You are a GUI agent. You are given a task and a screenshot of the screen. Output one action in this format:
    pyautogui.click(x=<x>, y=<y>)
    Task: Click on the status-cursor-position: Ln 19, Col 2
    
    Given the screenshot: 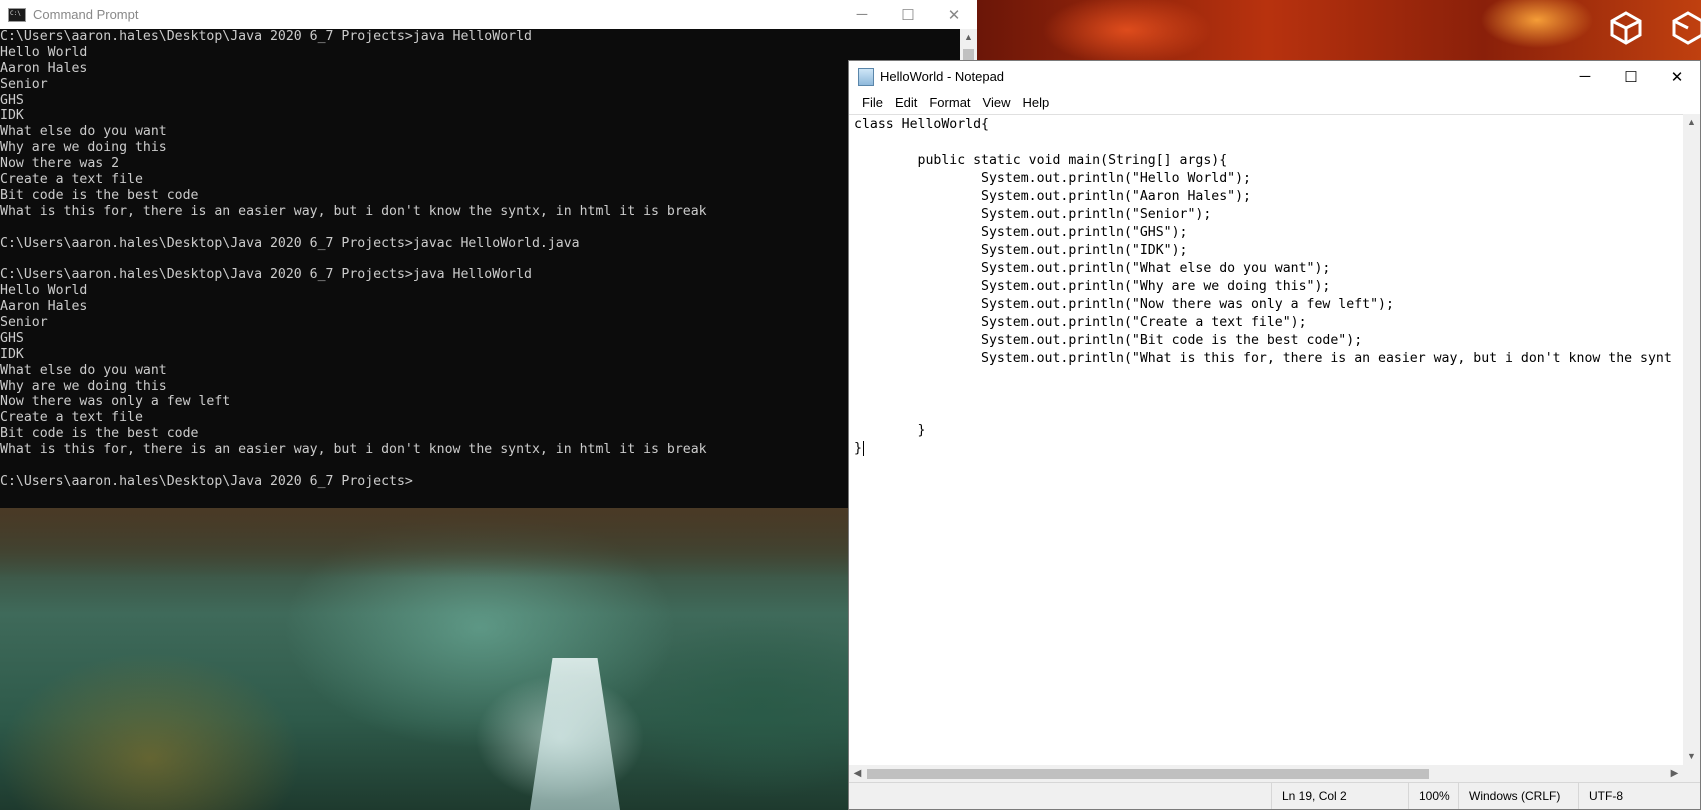 What is the action you would take?
    pyautogui.click(x=1339, y=796)
    